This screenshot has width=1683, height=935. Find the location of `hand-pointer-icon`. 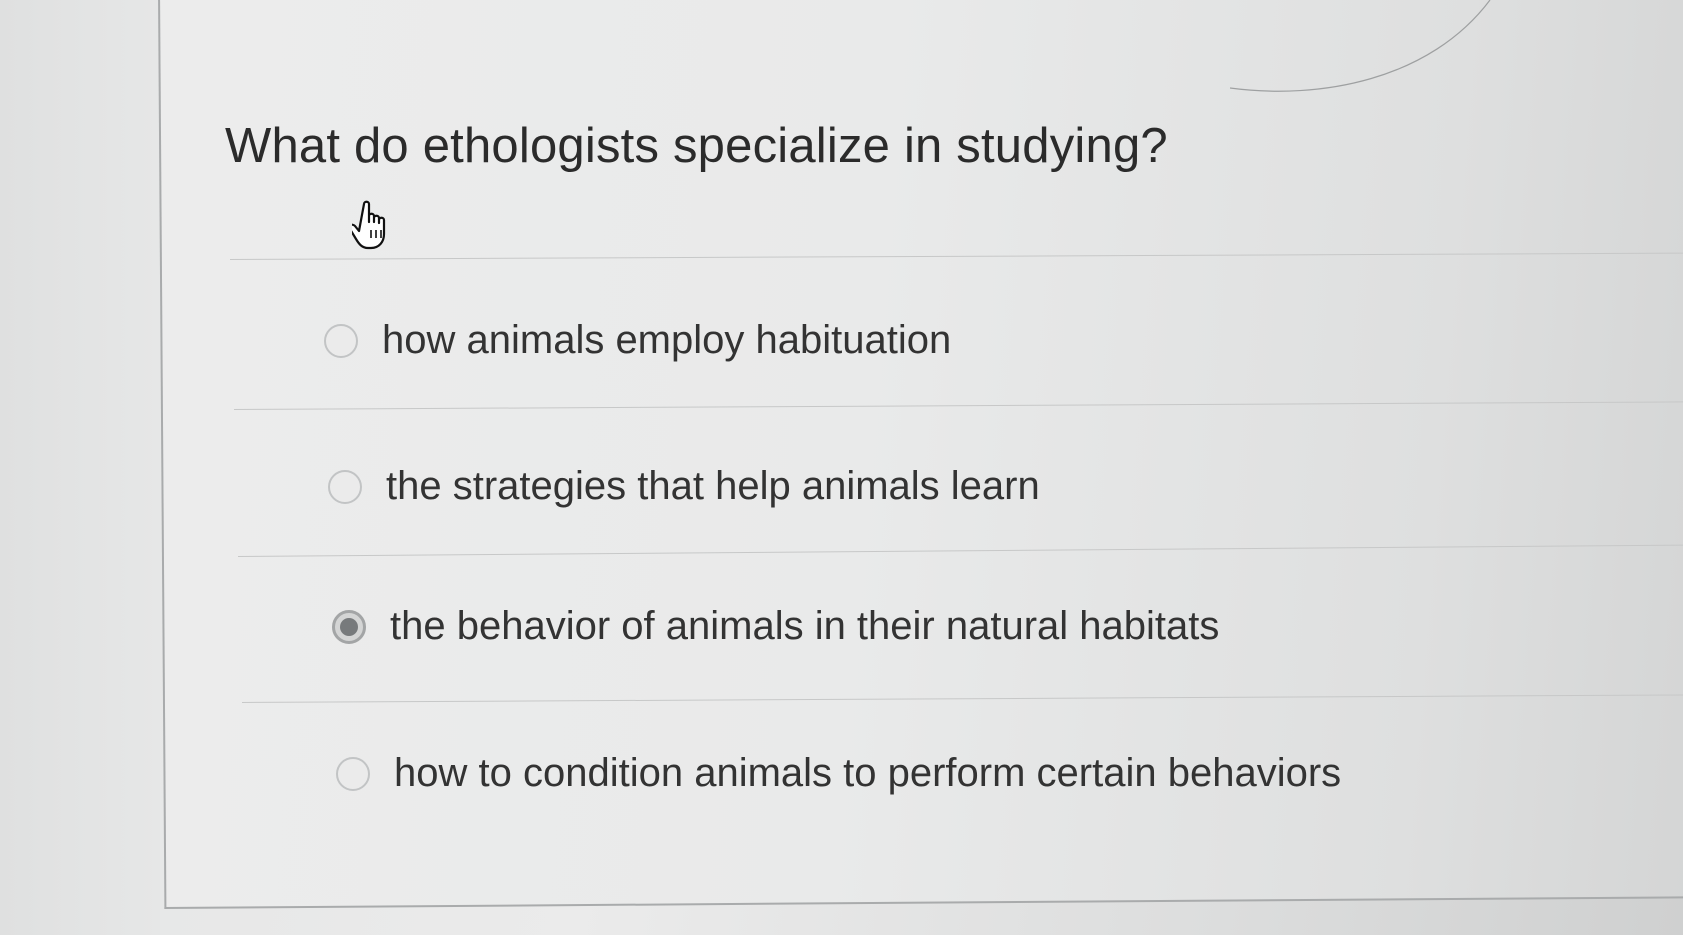

hand-pointer-icon is located at coordinates (369, 225).